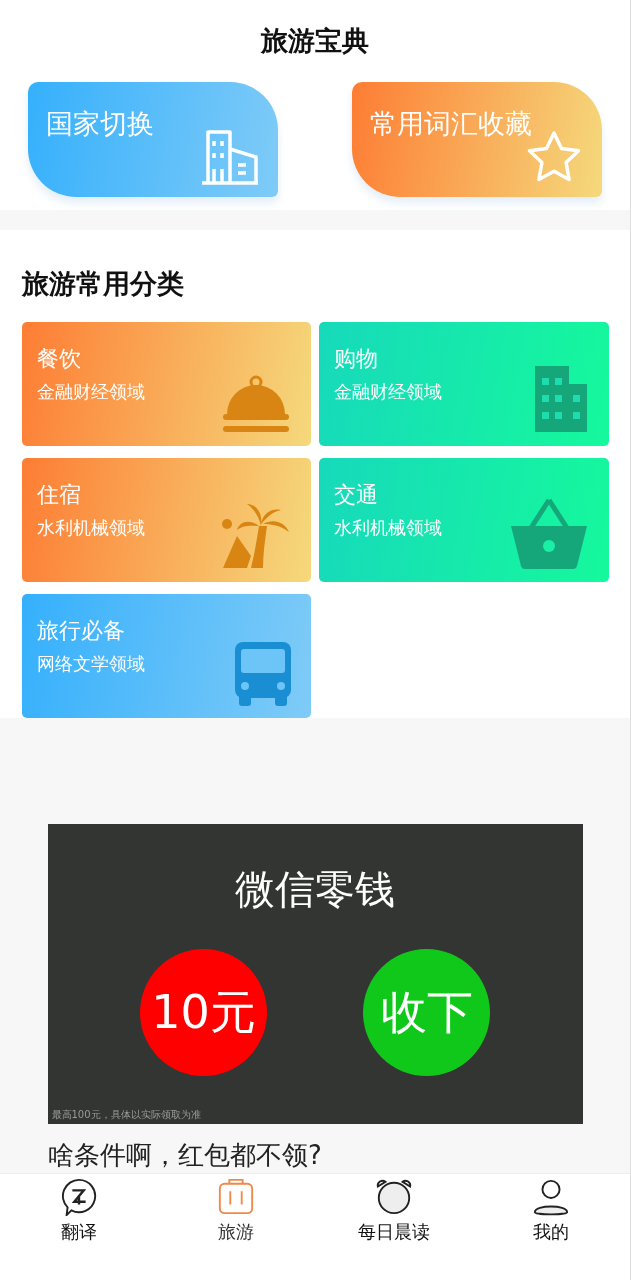 The height and width of the screenshot is (1280, 631). Describe the element at coordinates (166, 520) in the screenshot. I see `category-card: 住宿 水利机械领域` at that location.